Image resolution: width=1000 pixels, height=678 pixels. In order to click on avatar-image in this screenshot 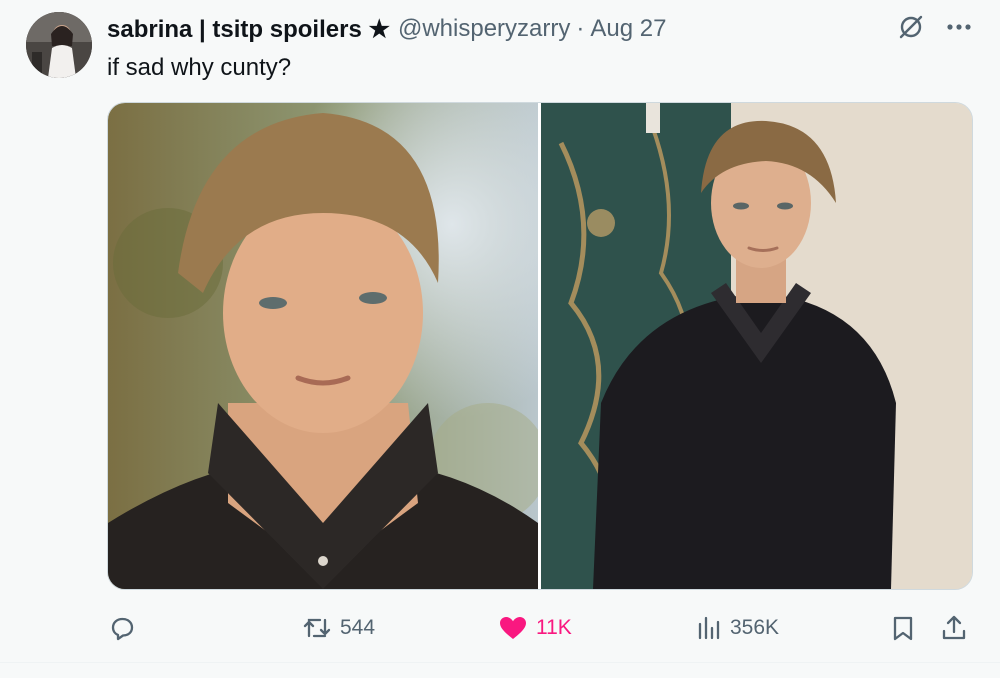, I will do `click(59, 45)`.